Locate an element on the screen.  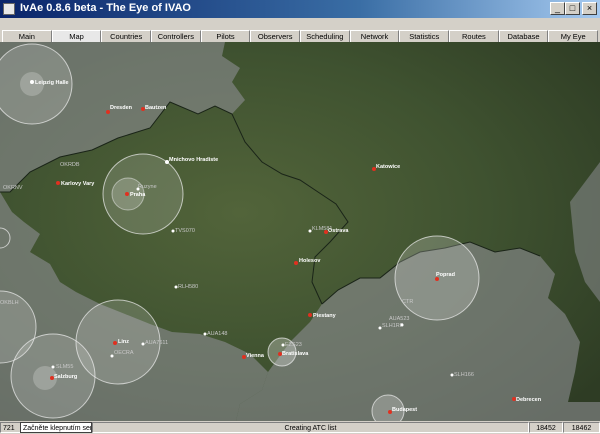
city-label: Salzburg is located at coordinates (65, 377).